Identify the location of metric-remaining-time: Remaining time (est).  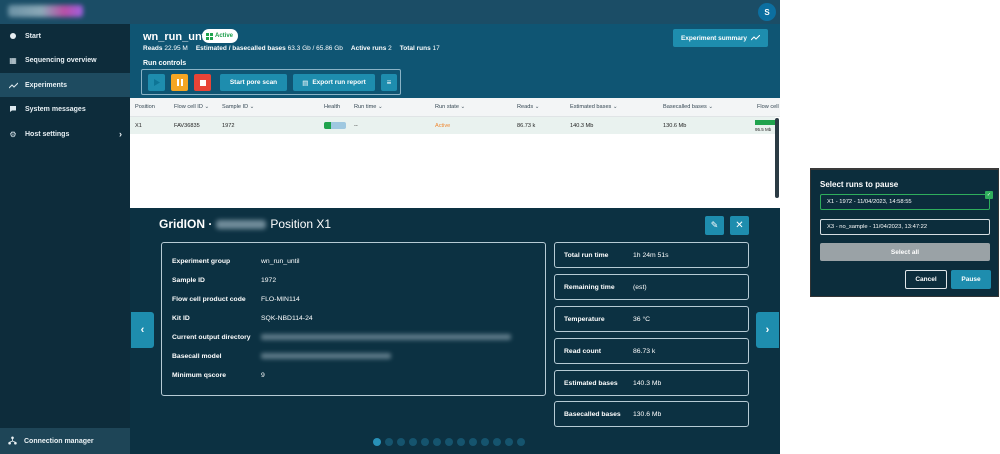
(651, 287).